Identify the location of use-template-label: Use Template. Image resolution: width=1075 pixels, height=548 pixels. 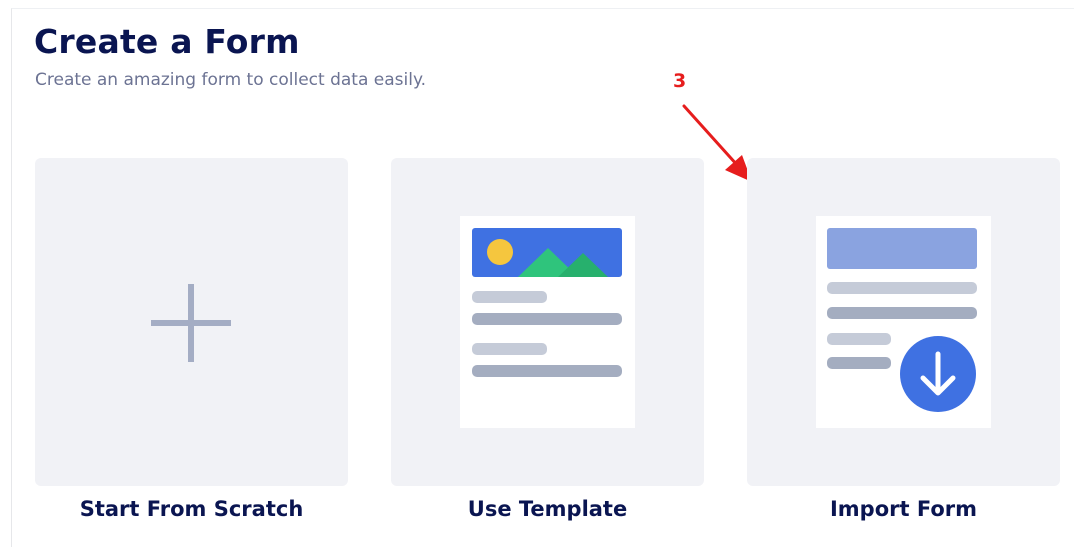
(547, 509).